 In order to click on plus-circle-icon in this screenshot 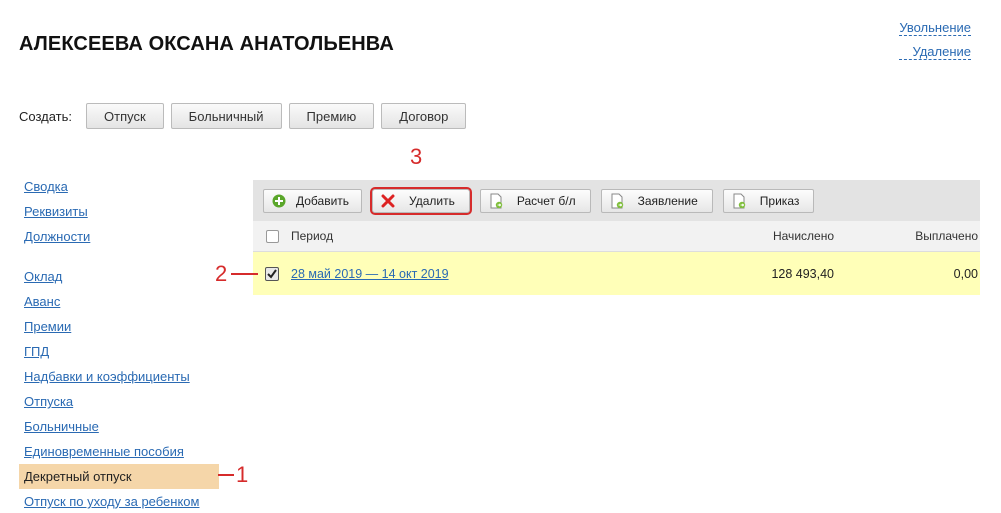, I will do `click(279, 201)`.